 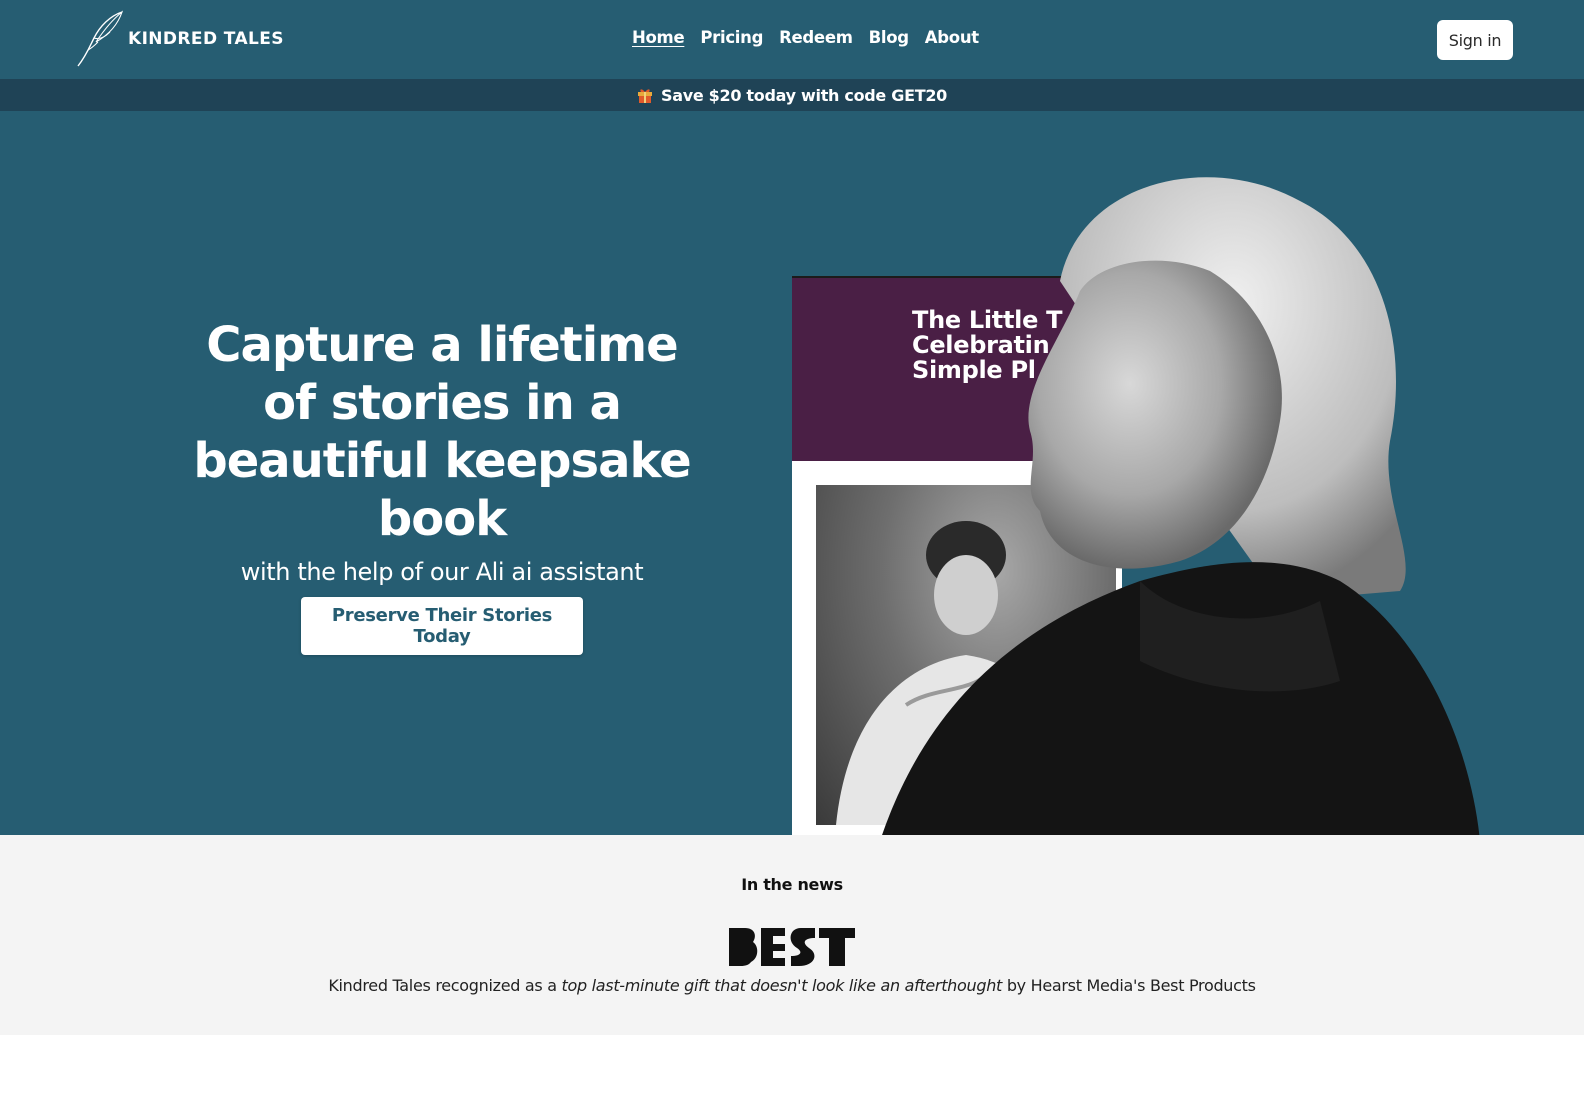 What do you see at coordinates (816, 37) in the screenshot?
I see `nav-redeem: Redeem` at bounding box center [816, 37].